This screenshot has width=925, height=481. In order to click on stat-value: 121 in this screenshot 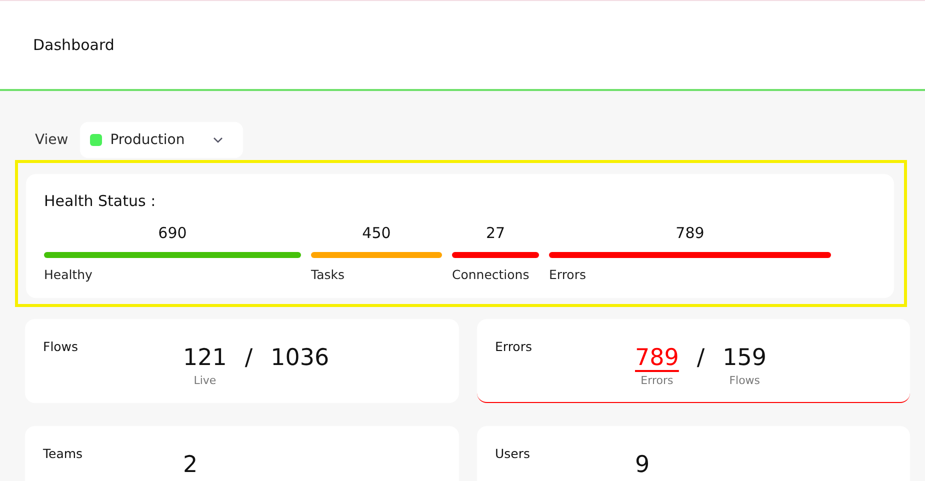, I will do `click(205, 359)`.